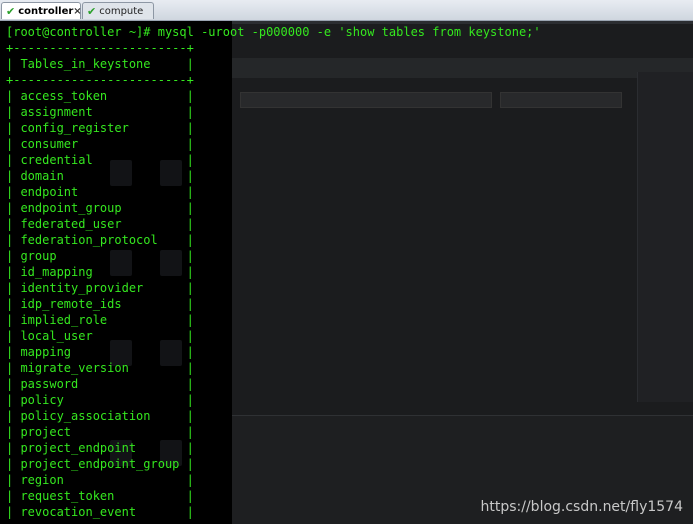 The height and width of the screenshot is (524, 693). I want to click on tab-controller: ✔ controller ×, so click(41, 10).